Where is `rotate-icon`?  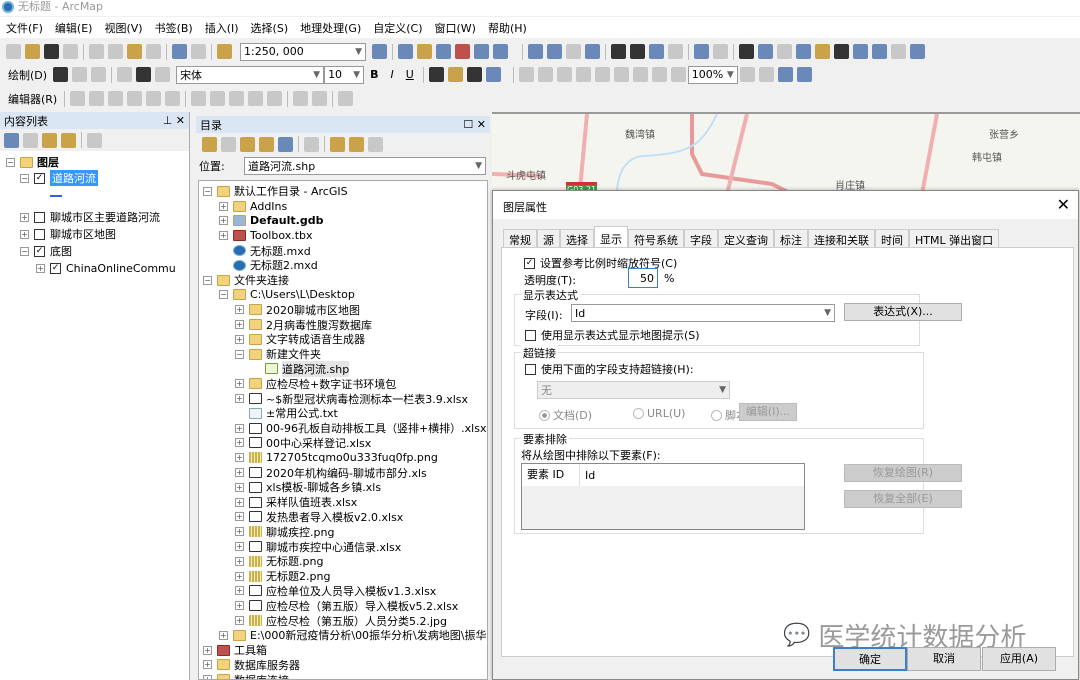 rotate-icon is located at coordinates (80, 74).